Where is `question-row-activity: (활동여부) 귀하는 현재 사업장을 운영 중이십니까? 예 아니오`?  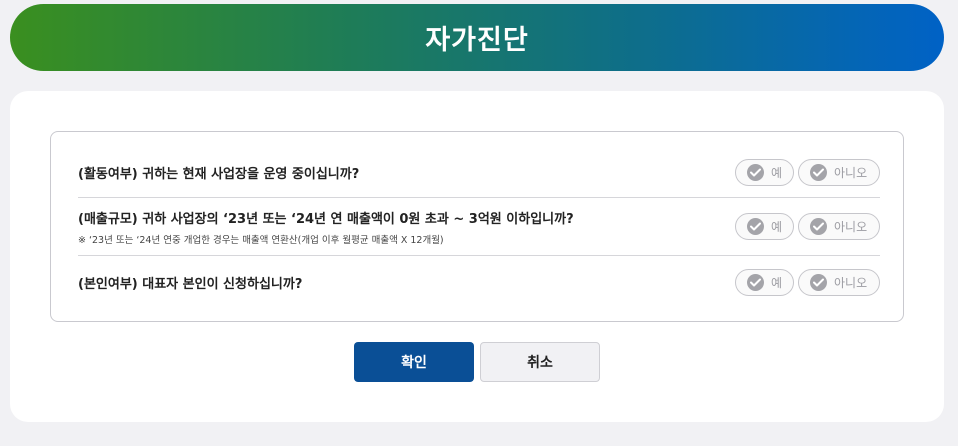 question-row-activity: (활동여부) 귀하는 현재 사업장을 운영 중이십니까? 예 아니오 is located at coordinates (479, 172).